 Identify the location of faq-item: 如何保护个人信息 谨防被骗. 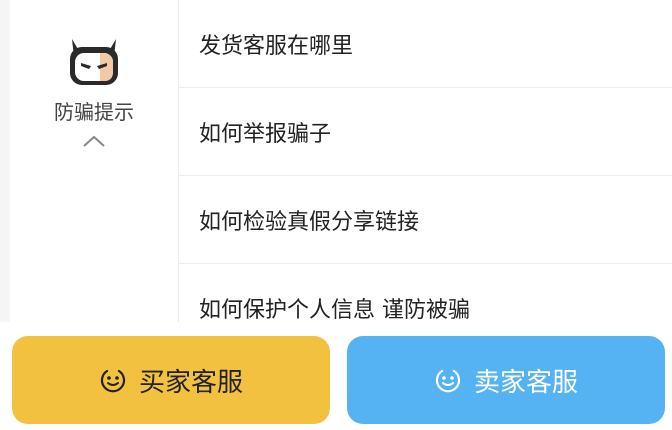
(425, 293).